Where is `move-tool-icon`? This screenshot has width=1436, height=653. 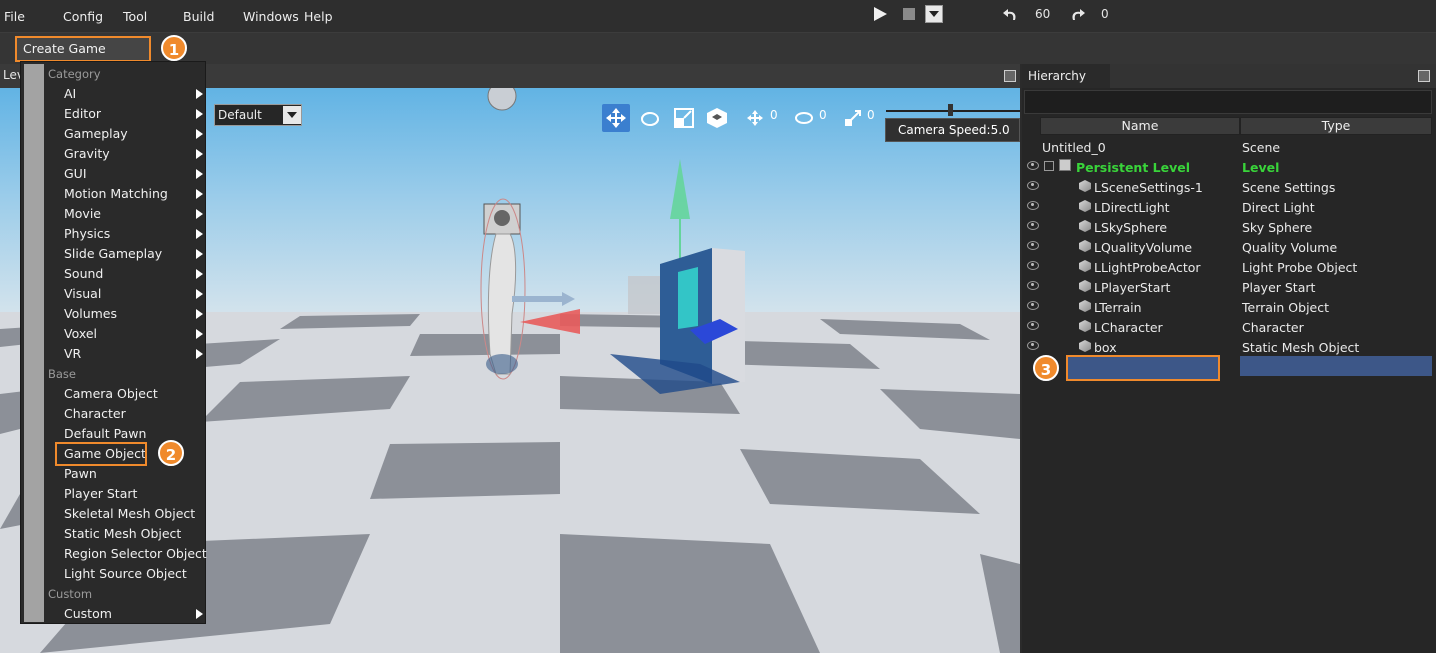
move-tool-icon is located at coordinates (616, 118).